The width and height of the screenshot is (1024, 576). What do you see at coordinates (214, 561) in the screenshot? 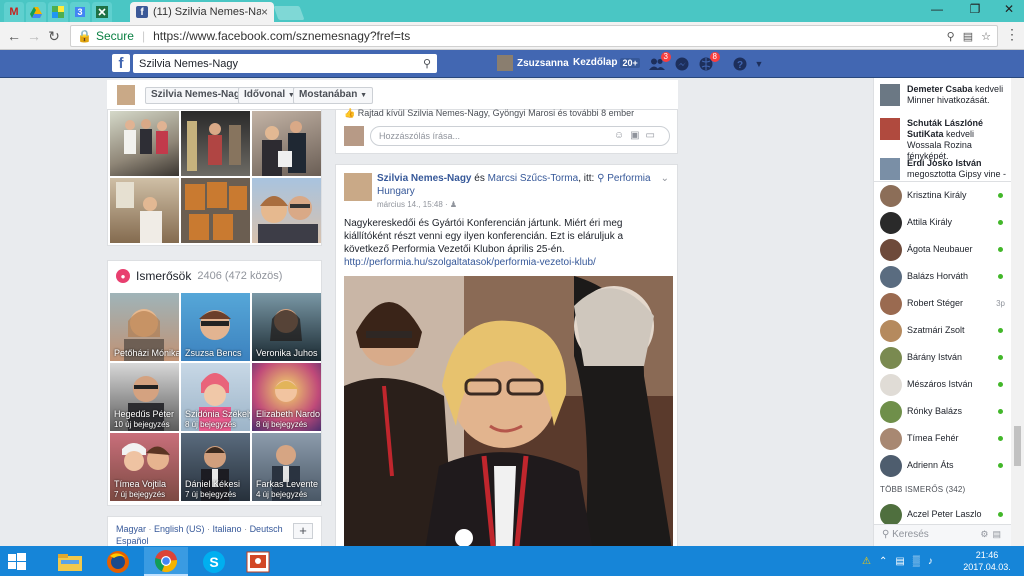
I see `skype-icon: S` at bounding box center [214, 561].